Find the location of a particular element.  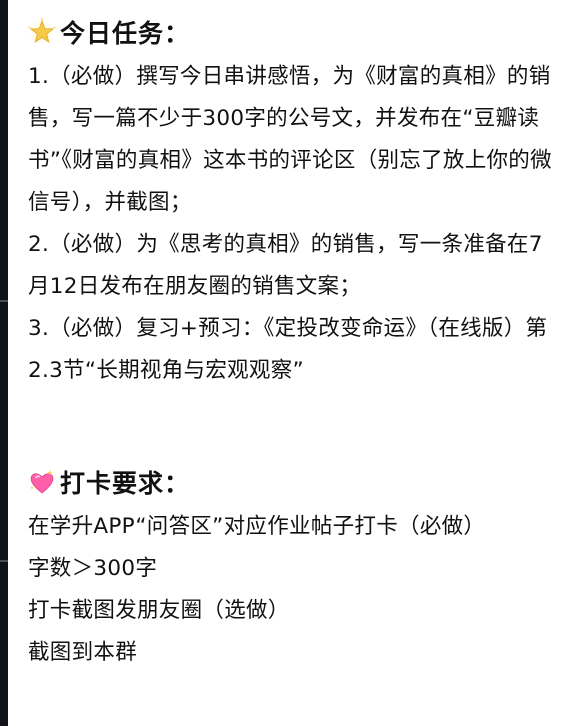

sparkling-heart-icon is located at coordinates (42, 482).